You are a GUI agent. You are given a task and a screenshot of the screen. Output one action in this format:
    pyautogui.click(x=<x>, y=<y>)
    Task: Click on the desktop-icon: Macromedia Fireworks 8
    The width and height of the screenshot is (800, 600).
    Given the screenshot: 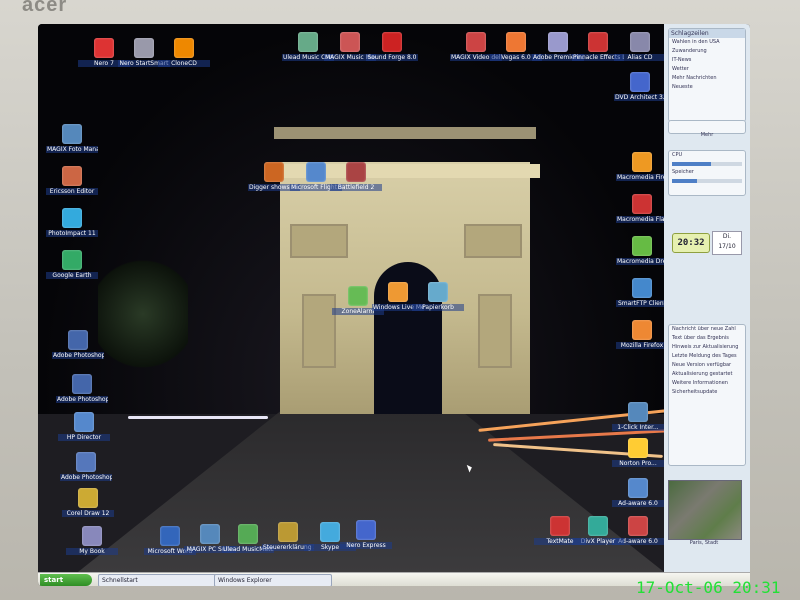 What is the action you would take?
    pyautogui.click(x=642, y=166)
    